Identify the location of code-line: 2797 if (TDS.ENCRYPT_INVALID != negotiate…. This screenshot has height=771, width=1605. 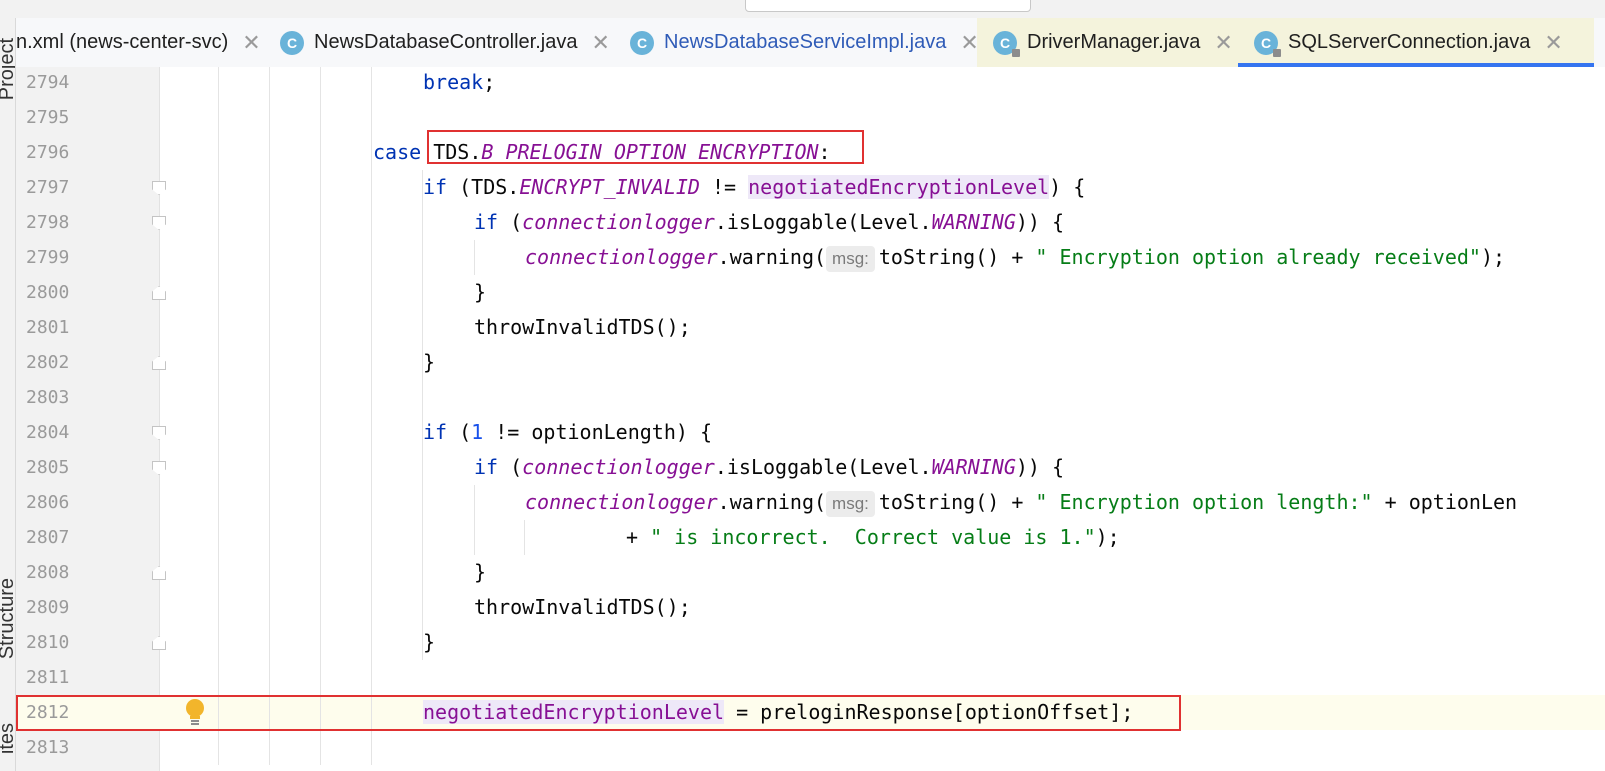
(810, 187).